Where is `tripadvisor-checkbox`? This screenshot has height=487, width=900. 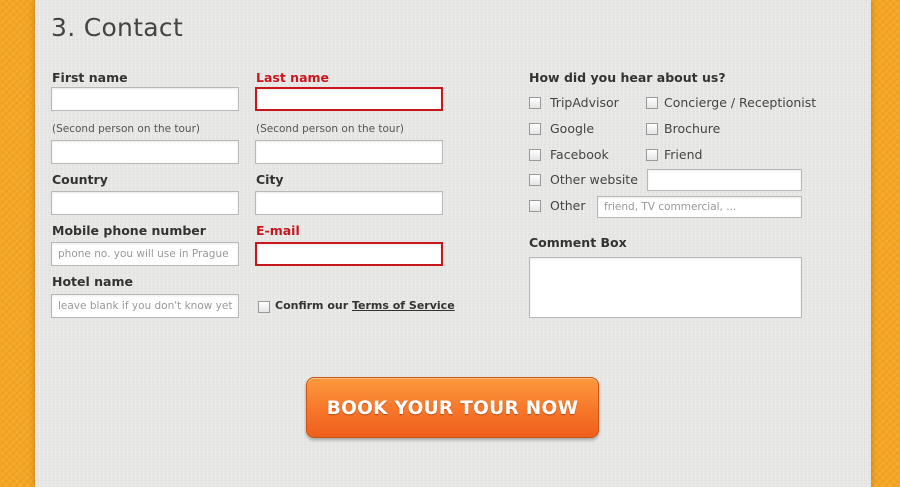
tripadvisor-checkbox is located at coordinates (535, 103).